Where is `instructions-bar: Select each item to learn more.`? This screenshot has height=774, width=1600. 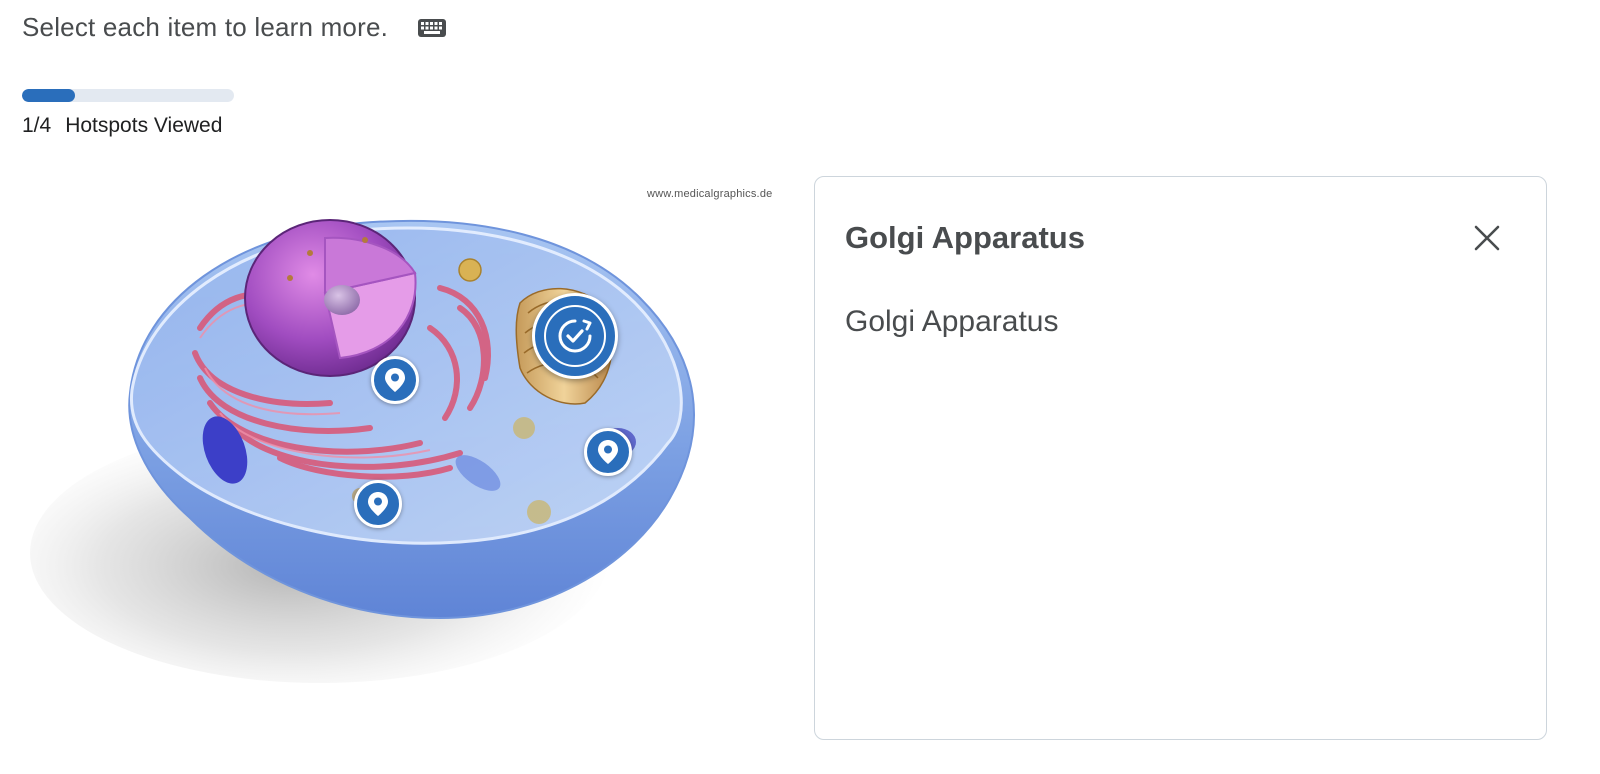 instructions-bar: Select each item to learn more. is located at coordinates (235, 27).